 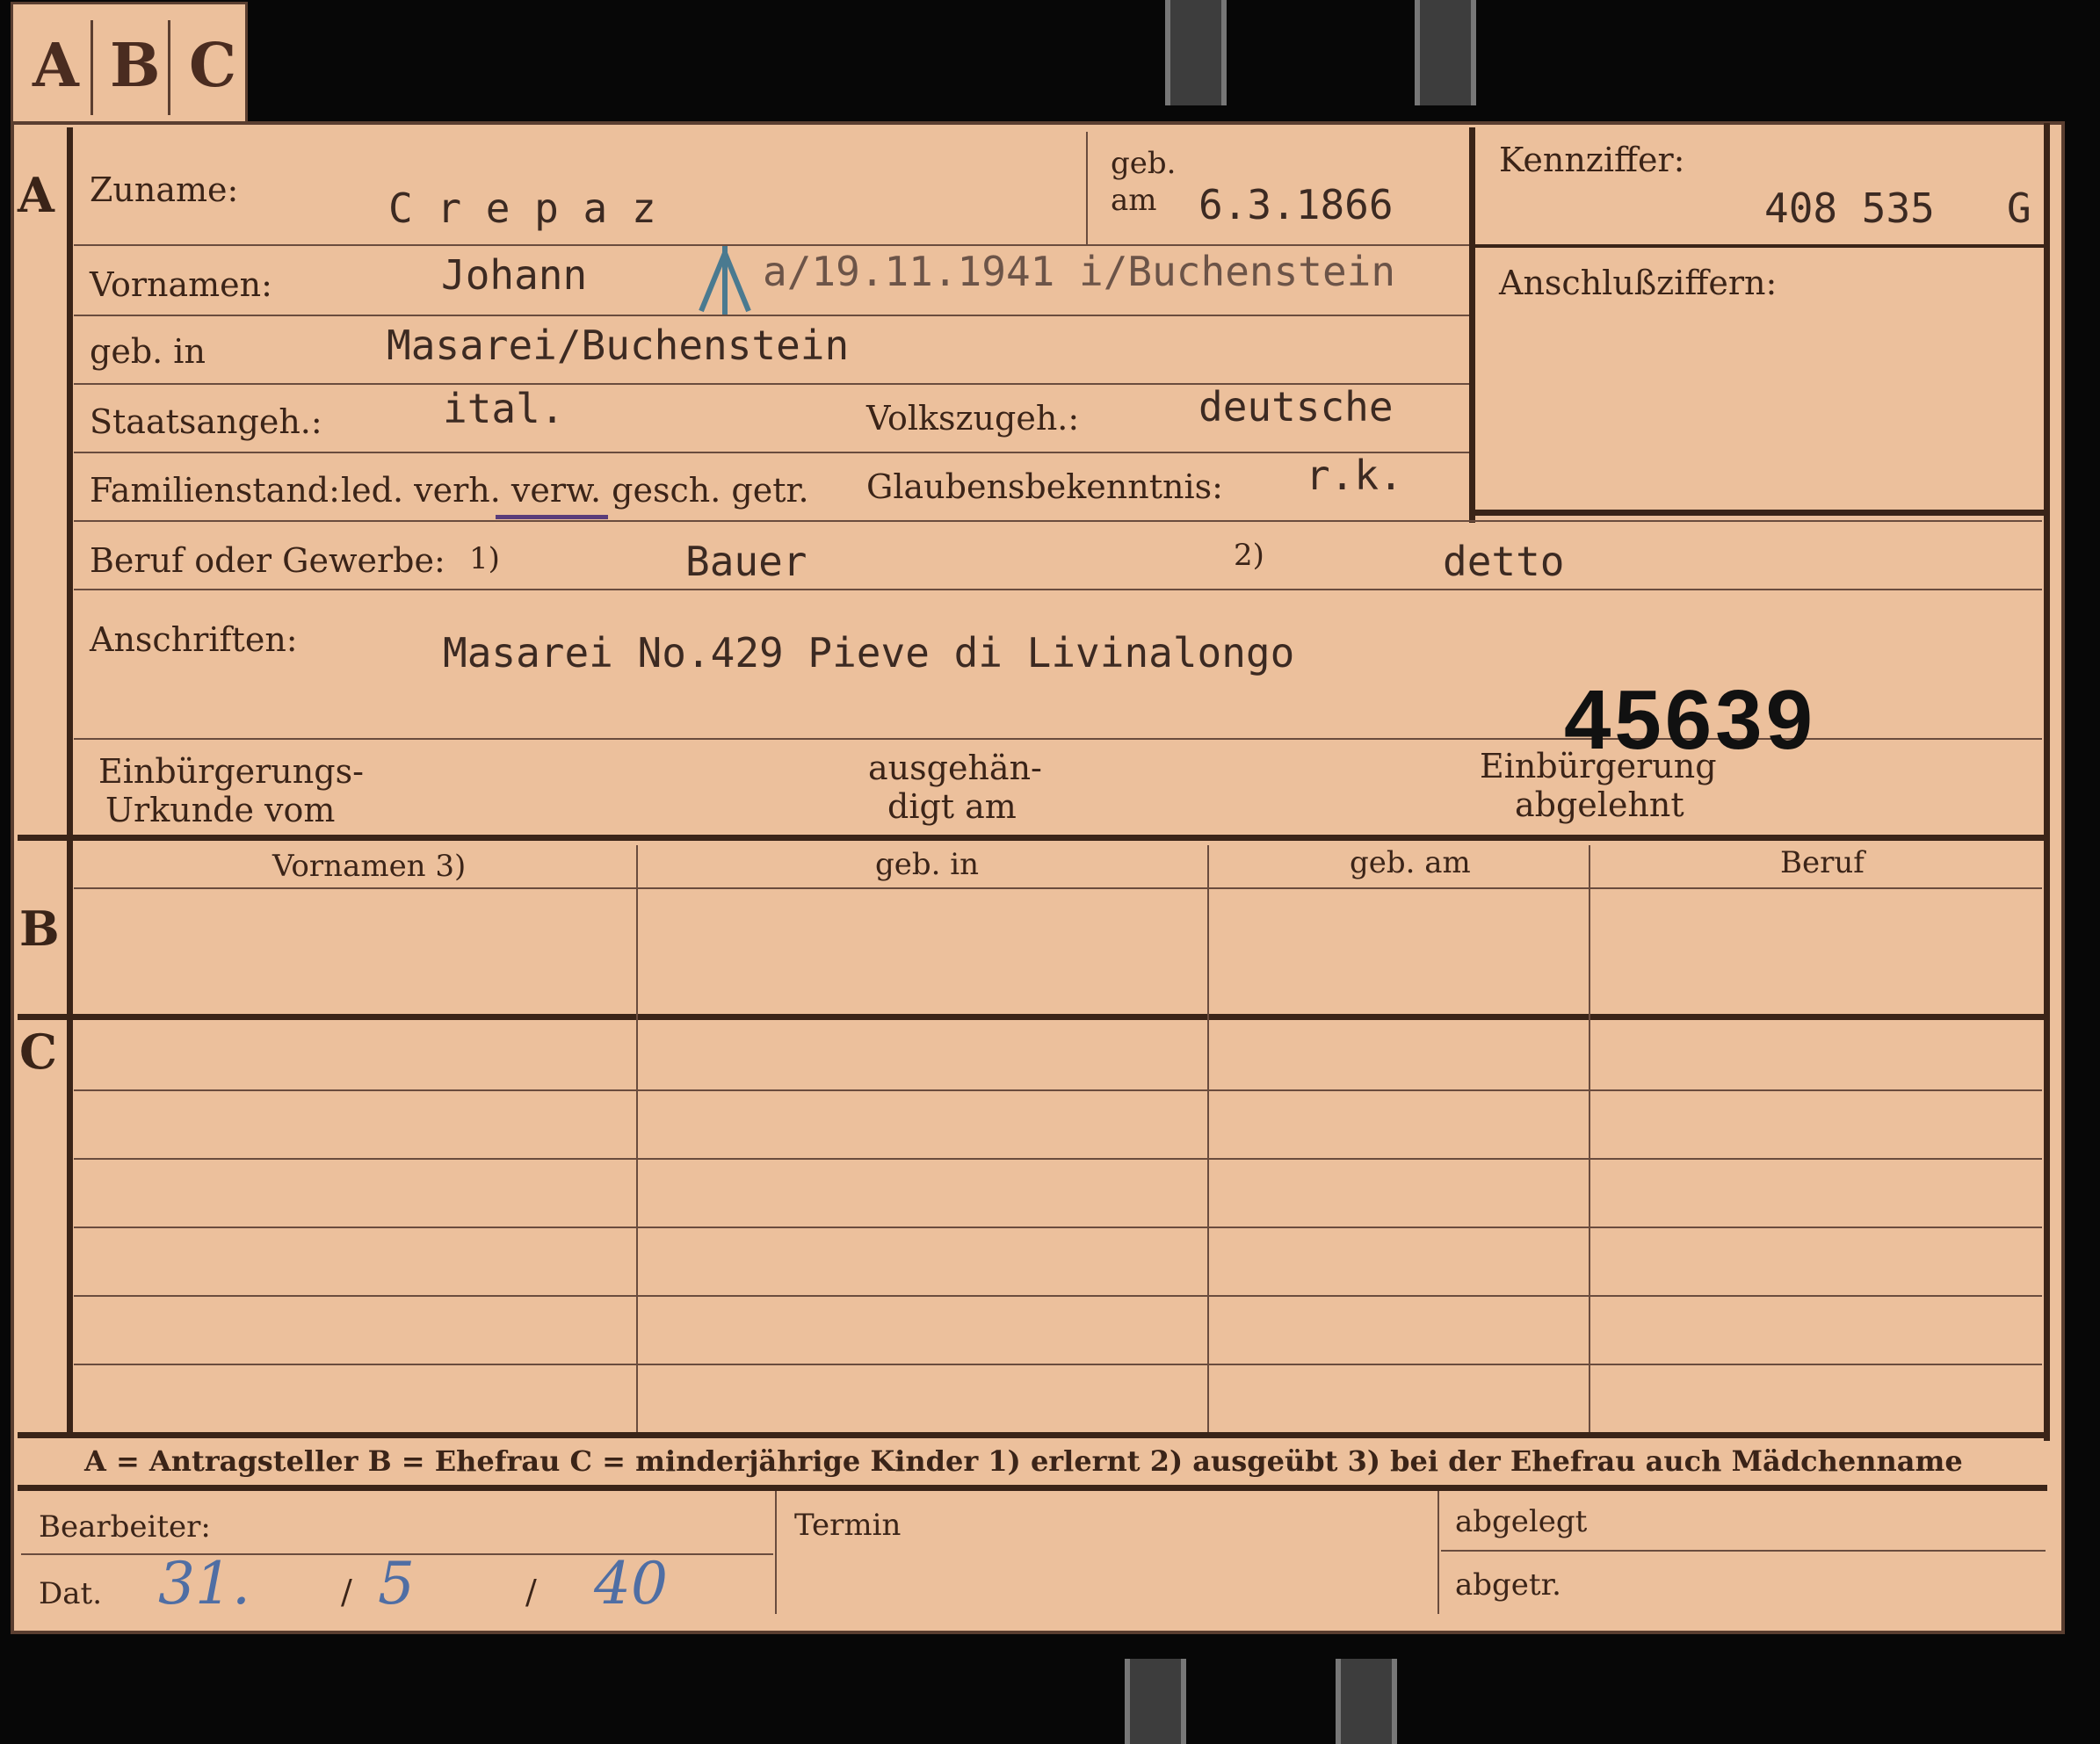 What do you see at coordinates (618, 345) in the screenshot?
I see `geb-in-value: Masarei/Buchenstein` at bounding box center [618, 345].